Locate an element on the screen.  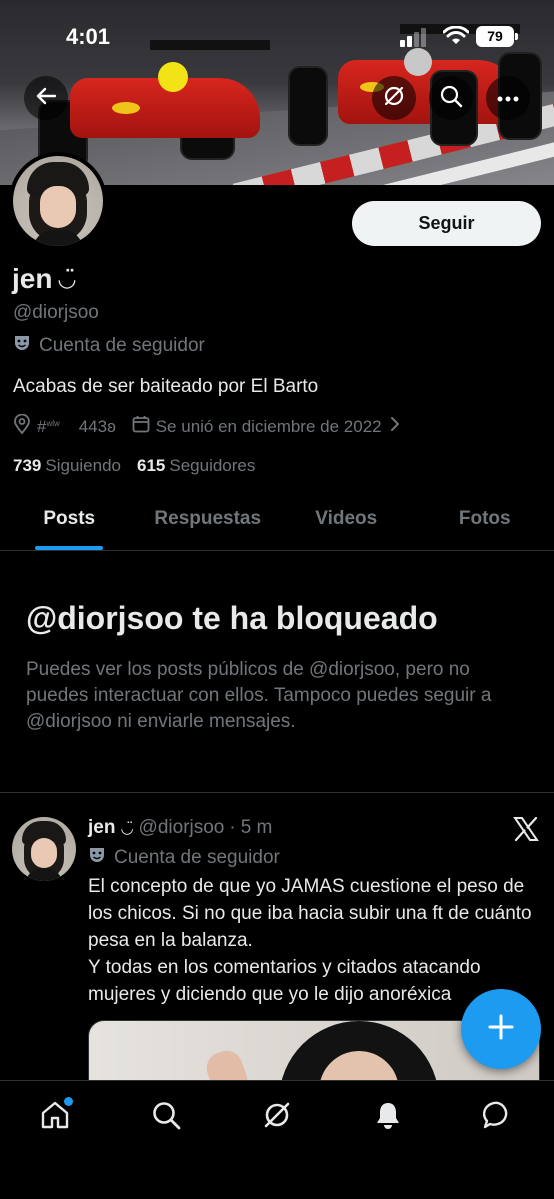
profile-stats: 739 Siguiendo 615 Seguidores is located at coordinates (134, 466).